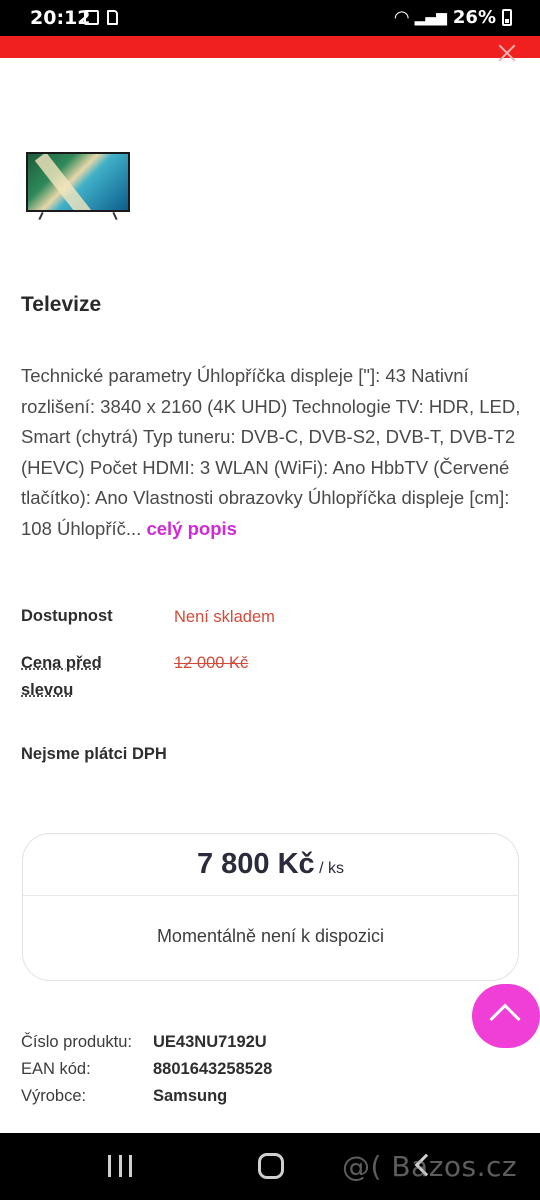 This screenshot has width=540, height=1200. Describe the element at coordinates (430, 17) in the screenshot. I see `signal-icon: ▂▄▆` at that location.